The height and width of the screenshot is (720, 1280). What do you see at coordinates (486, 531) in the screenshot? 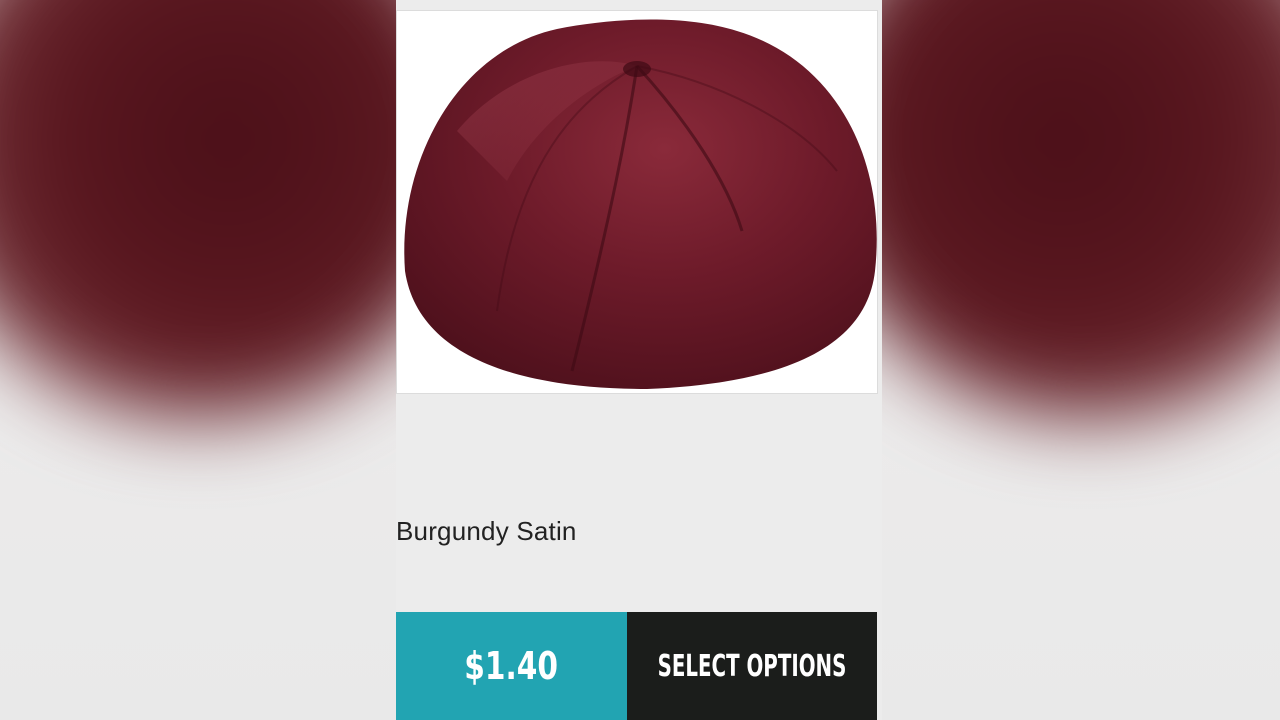
I see `product-title: Burgundy Satin` at bounding box center [486, 531].